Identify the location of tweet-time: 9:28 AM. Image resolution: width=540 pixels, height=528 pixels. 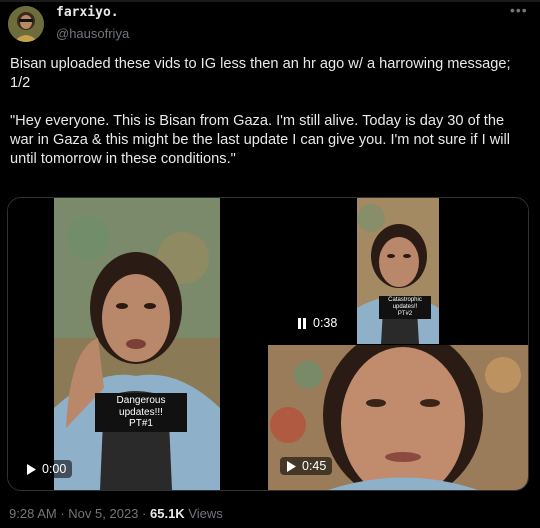
(33, 513).